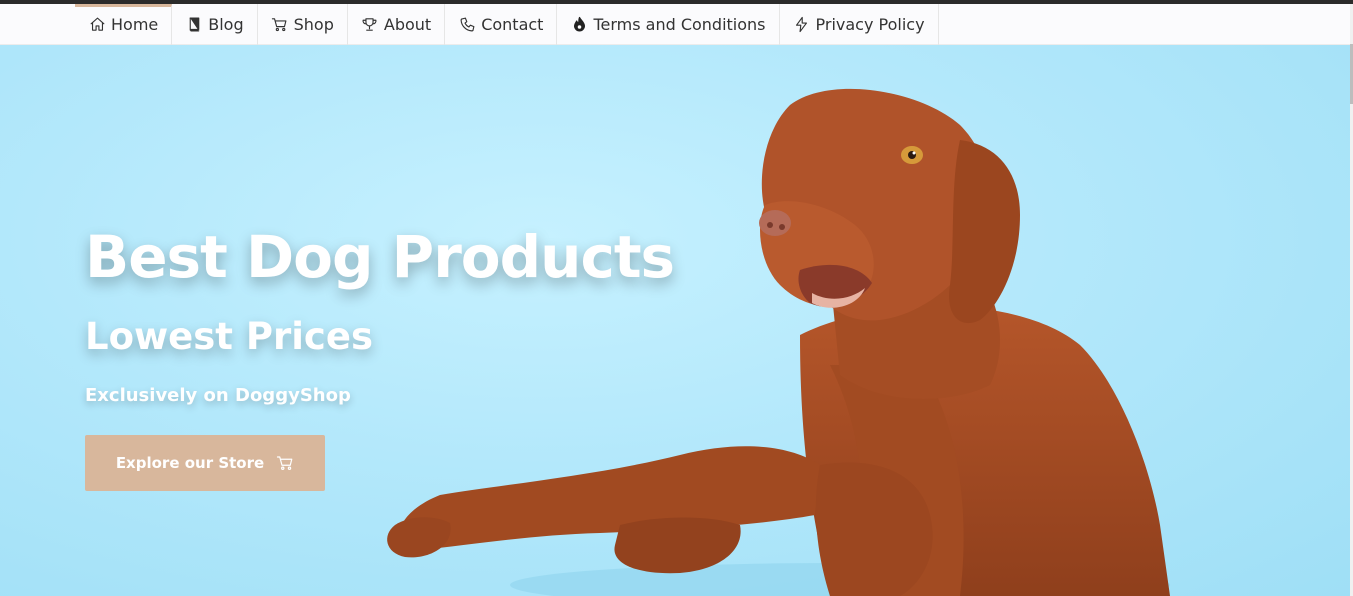 Image resolution: width=1353 pixels, height=596 pixels. Describe the element at coordinates (512, 24) in the screenshot. I see `nav-label: Contact` at that location.